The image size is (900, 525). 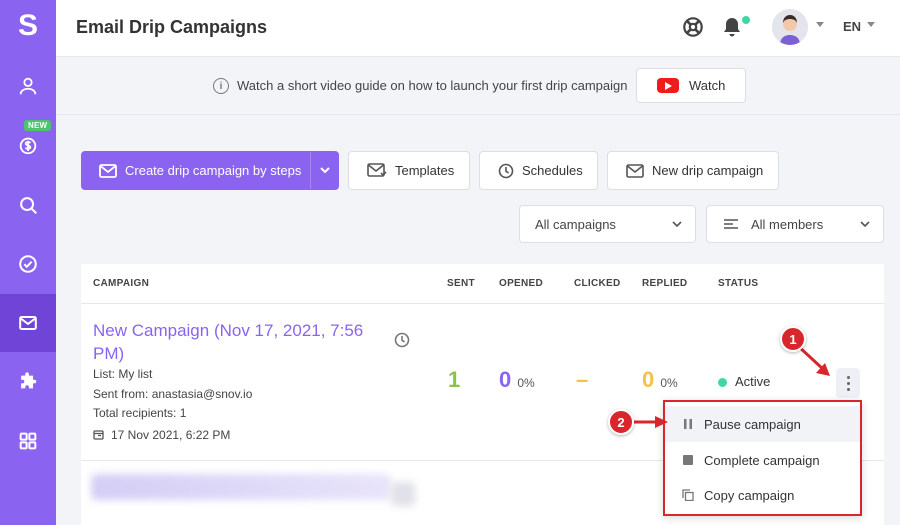 What do you see at coordinates (693, 27) in the screenshot?
I see `help-lifebuoy-icon` at bounding box center [693, 27].